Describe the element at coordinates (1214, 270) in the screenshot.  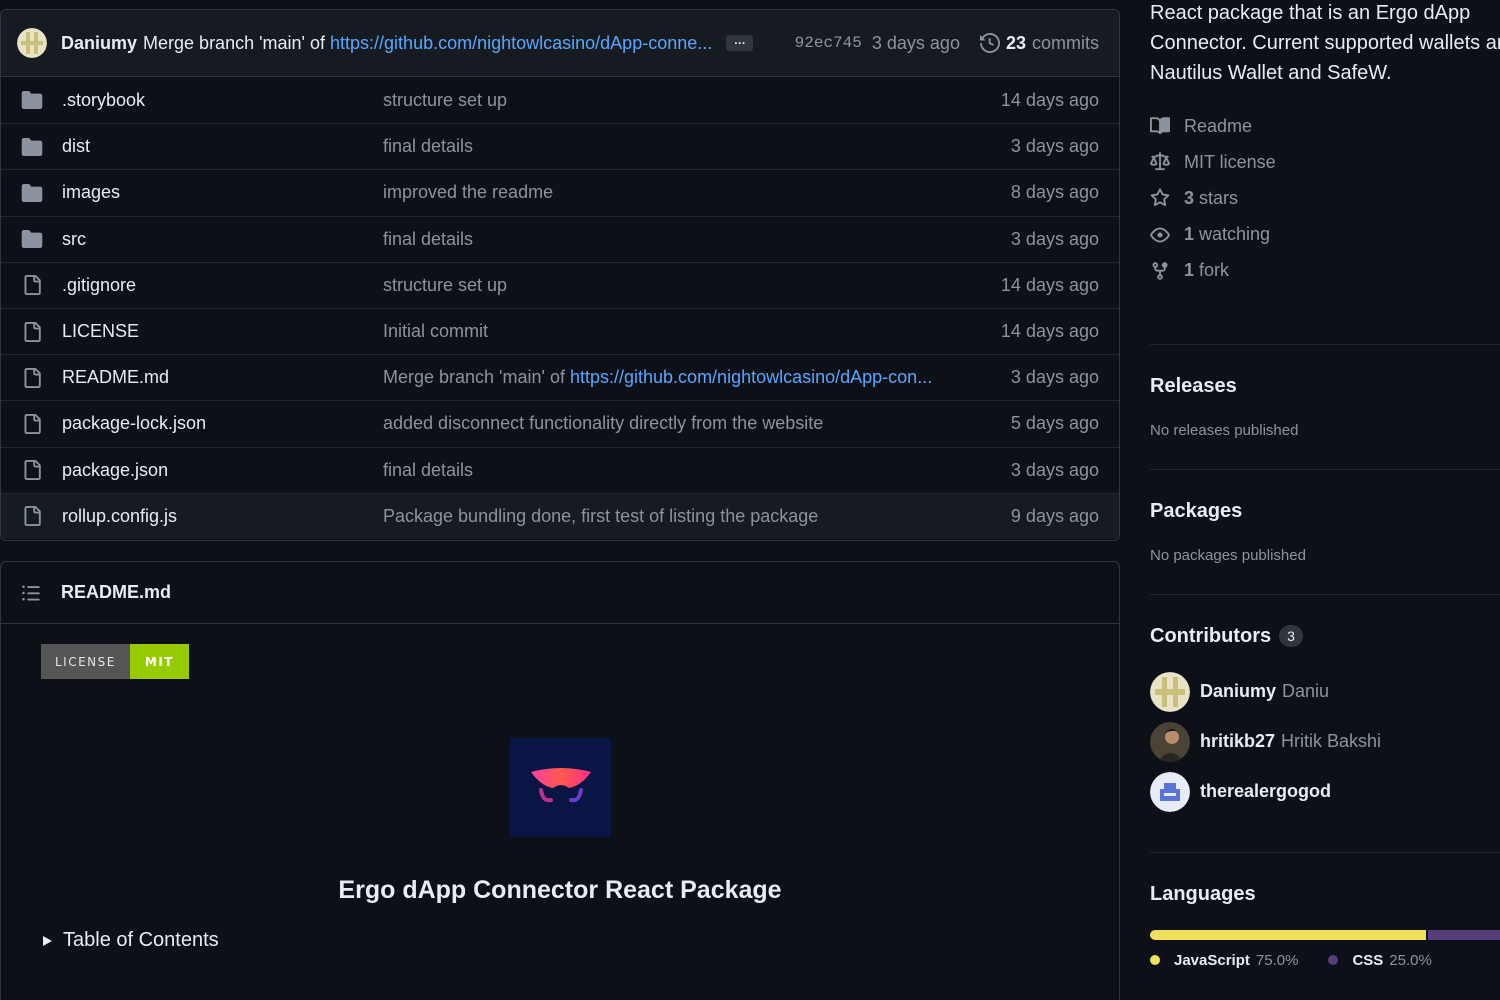
I see `forks-label: fork` at that location.